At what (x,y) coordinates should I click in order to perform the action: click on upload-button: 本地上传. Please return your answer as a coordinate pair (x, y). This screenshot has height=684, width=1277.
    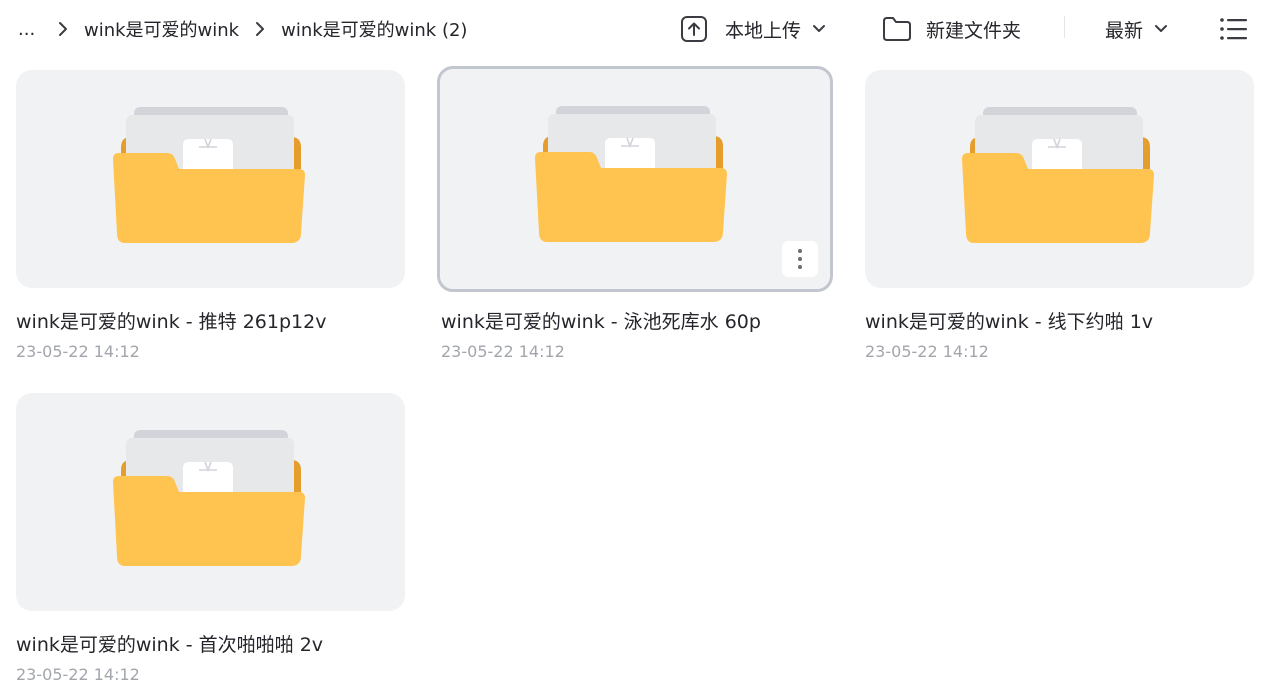
    Looking at the image, I should click on (753, 29).